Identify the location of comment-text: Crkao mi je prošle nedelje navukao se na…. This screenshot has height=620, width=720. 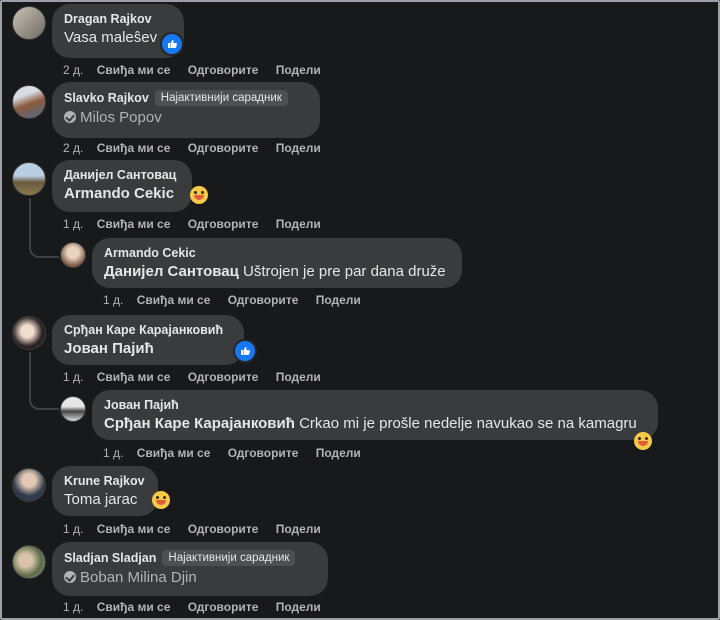
(465, 423).